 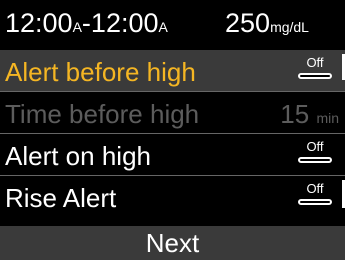 What do you see at coordinates (289, 27) in the screenshot?
I see `high-limit-unit: mg/dL` at bounding box center [289, 27].